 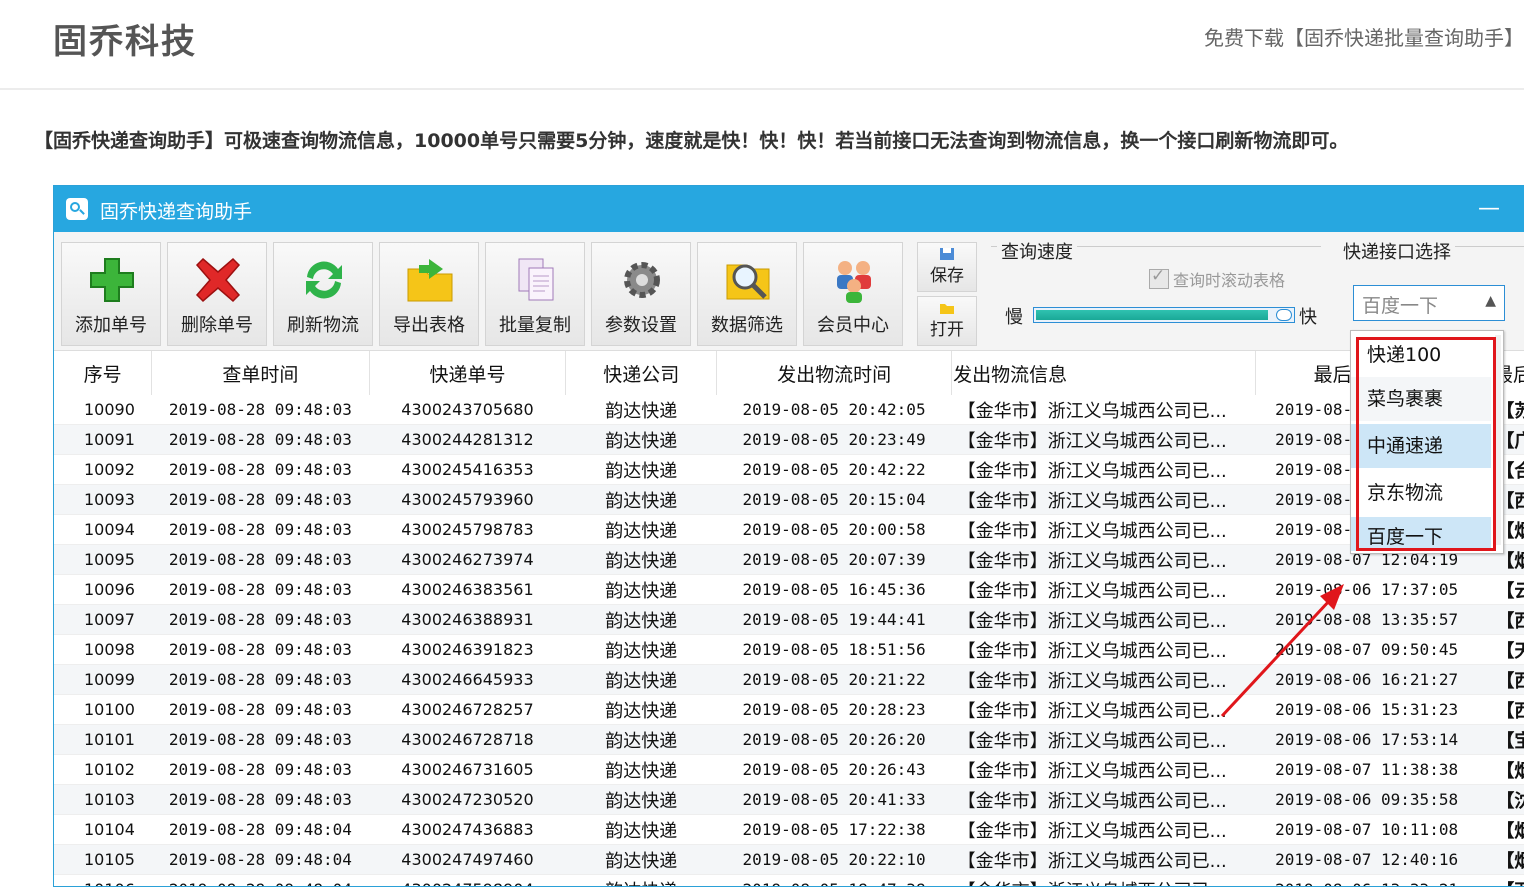 I want to click on slider-fill, so click(x=1152, y=315).